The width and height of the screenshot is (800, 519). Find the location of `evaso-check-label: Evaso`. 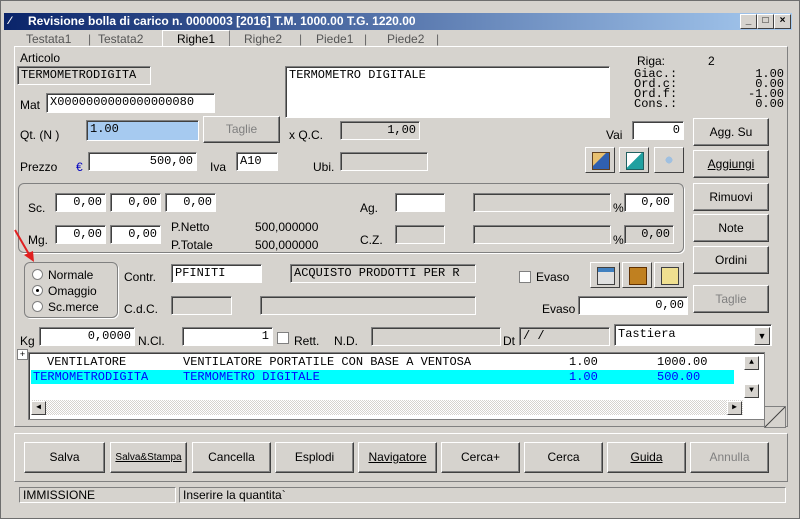

evaso-check-label: Evaso is located at coordinates (553, 277).